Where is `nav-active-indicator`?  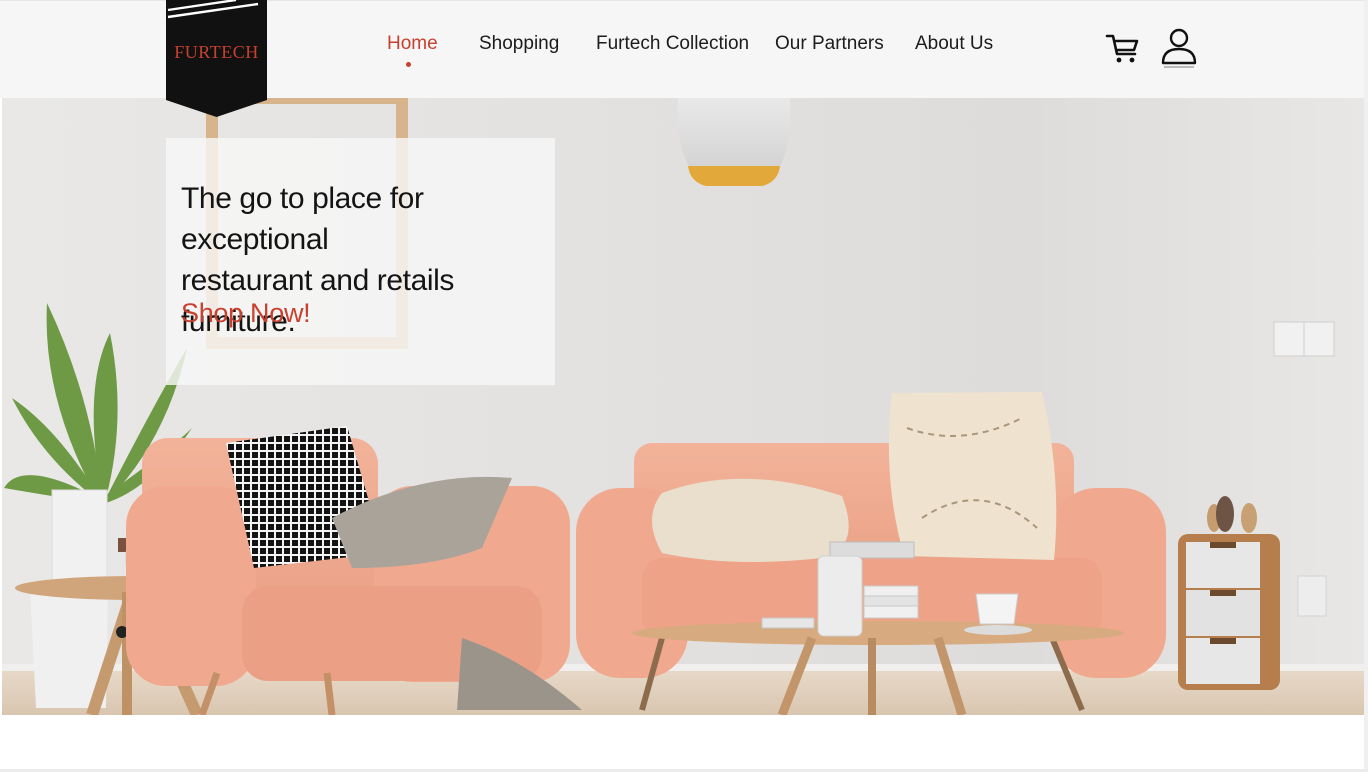 nav-active-indicator is located at coordinates (408, 64).